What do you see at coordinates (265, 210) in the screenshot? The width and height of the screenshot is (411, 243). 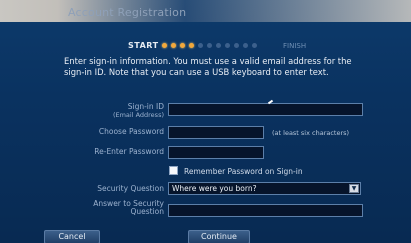 I see `security-answer-input` at bounding box center [265, 210].